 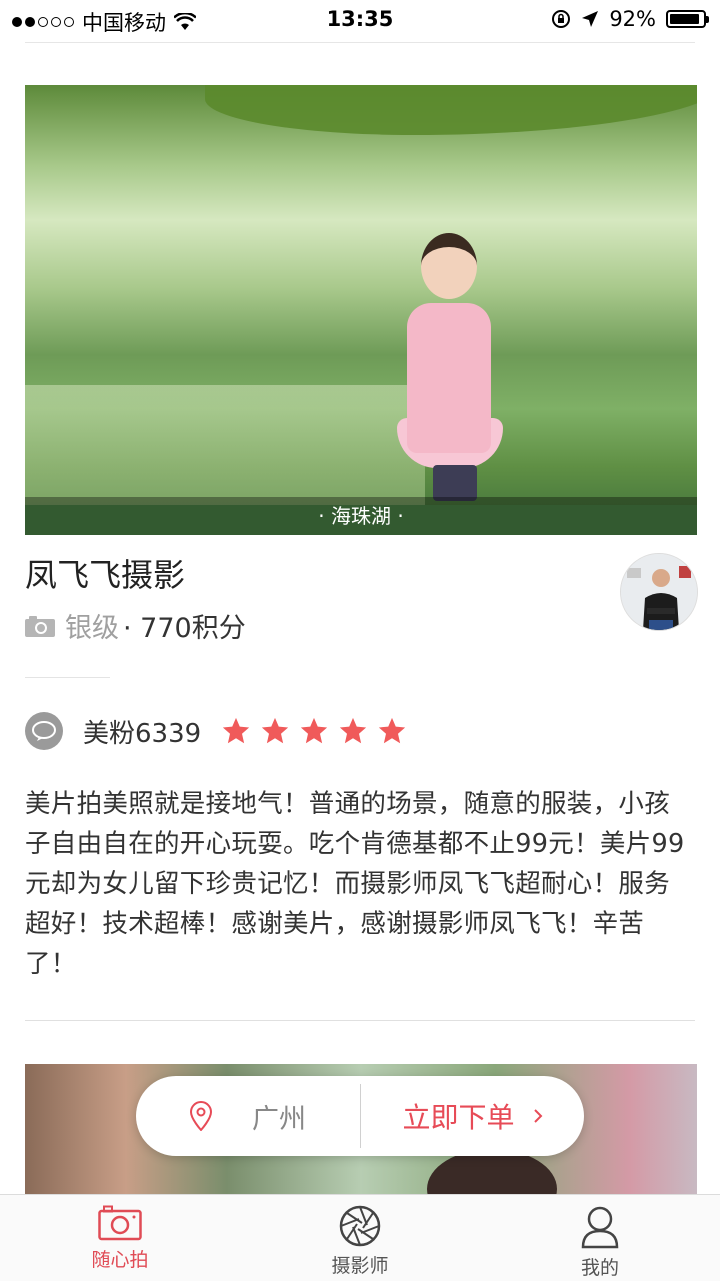 I want to click on chevron-right-icon, so click(x=537, y=1116).